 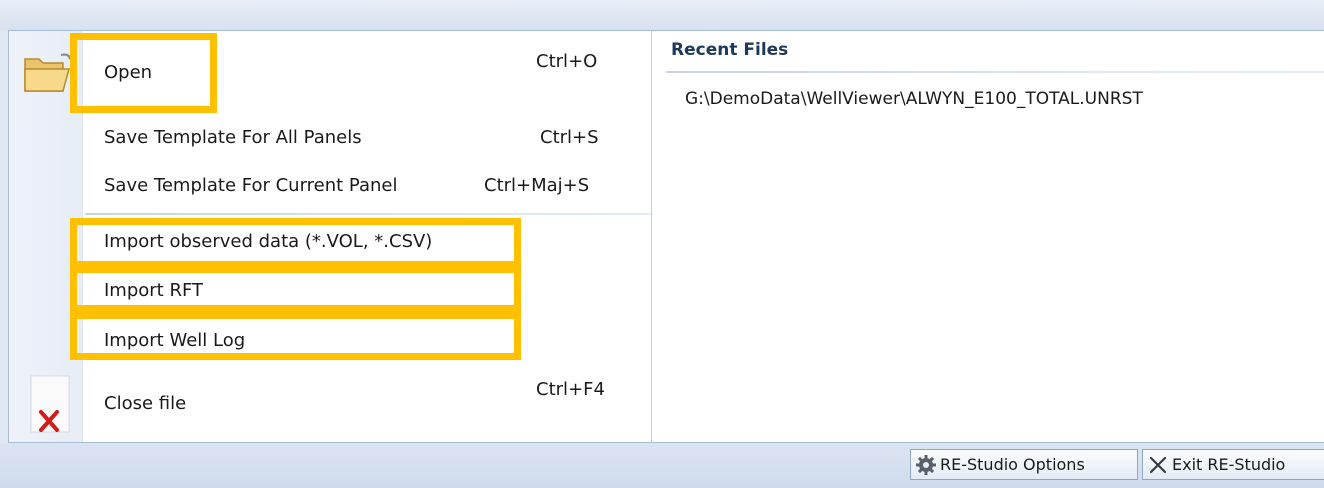 What do you see at coordinates (366, 73) in the screenshot?
I see `menu-item-open: Open Ctrl+O` at bounding box center [366, 73].